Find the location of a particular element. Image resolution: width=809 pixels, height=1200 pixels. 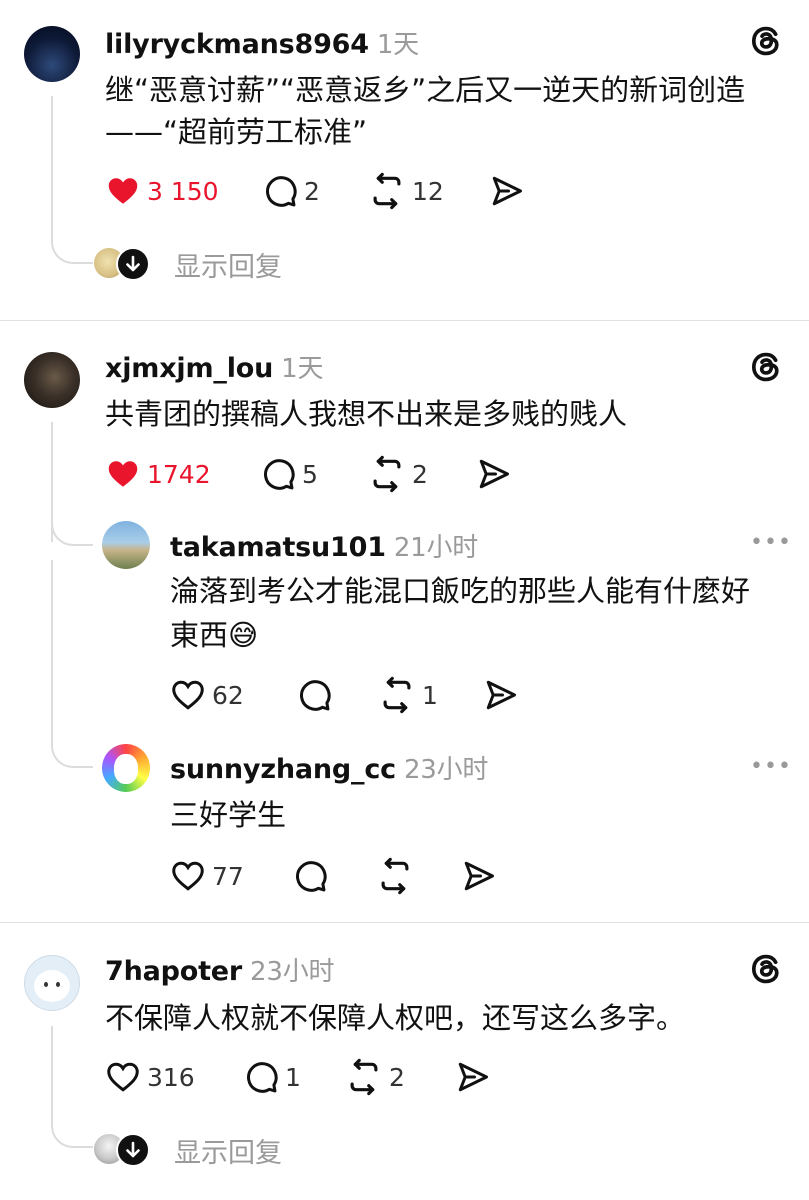

comment-button: 2 is located at coordinates (291, 191).